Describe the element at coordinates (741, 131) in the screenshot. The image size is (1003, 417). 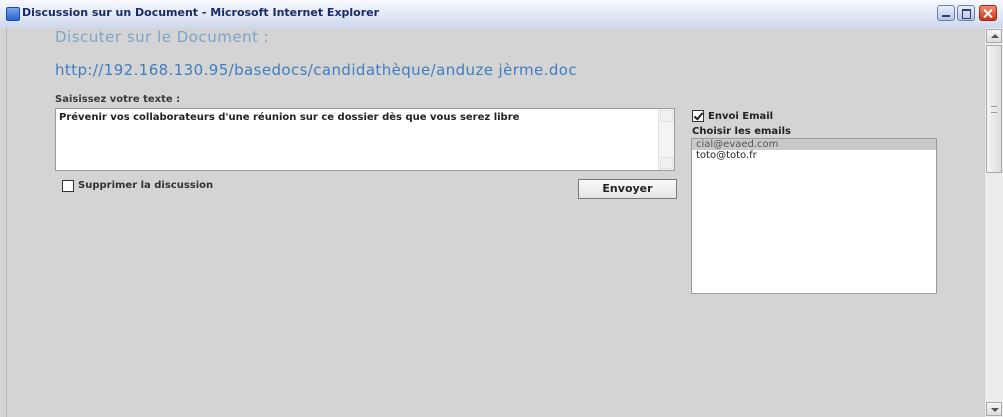
I see `choose-emails-label: Choisir les emails` at that location.